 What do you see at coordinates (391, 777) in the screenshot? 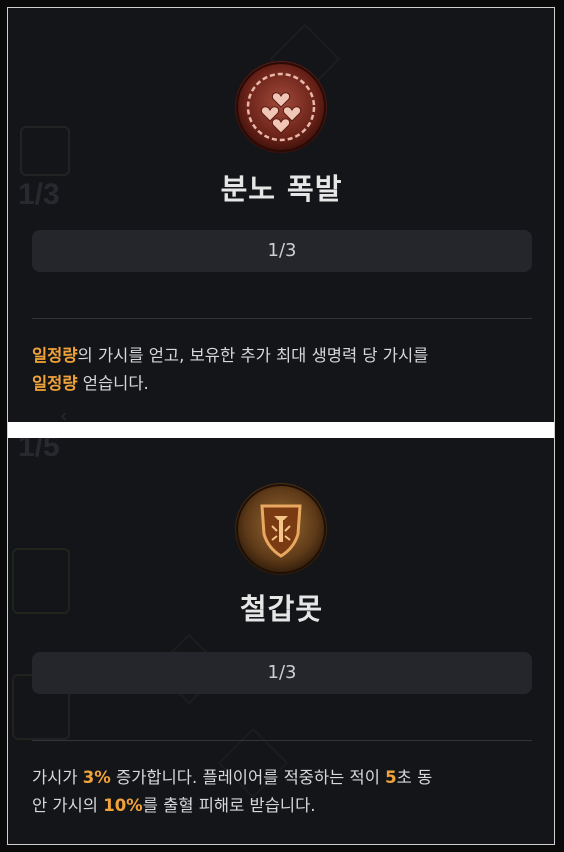
I see `highlight-value: 5` at bounding box center [391, 777].